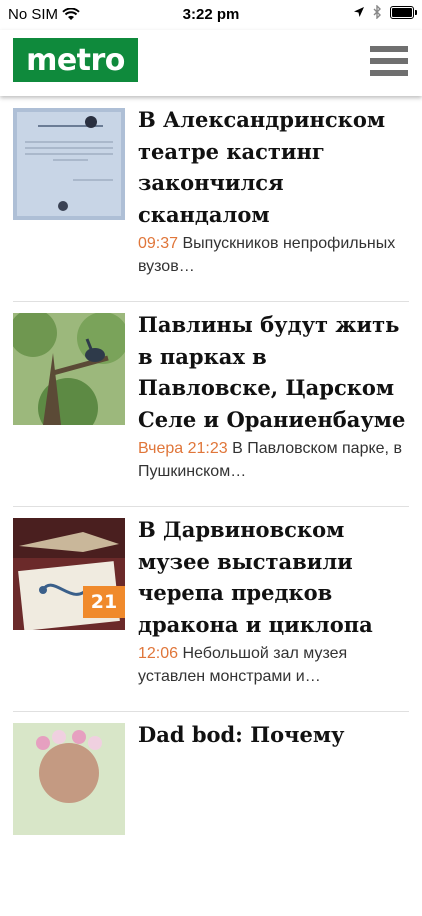 This screenshot has height=916, width=422. Describe the element at coordinates (274, 735) in the screenshot. I see `article-title: Dad bod: Почему` at that location.